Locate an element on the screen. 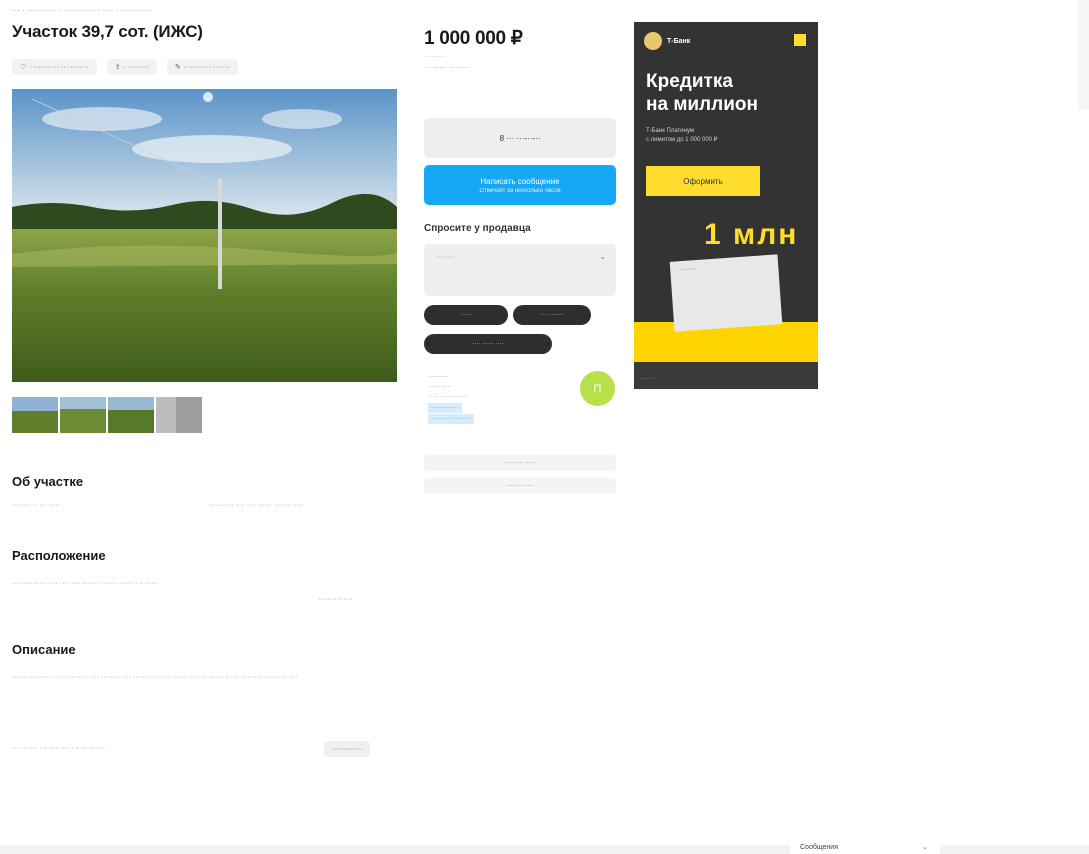 This screenshot has width=1089, height=854. location-heading: Расположение is located at coordinates (59, 555).